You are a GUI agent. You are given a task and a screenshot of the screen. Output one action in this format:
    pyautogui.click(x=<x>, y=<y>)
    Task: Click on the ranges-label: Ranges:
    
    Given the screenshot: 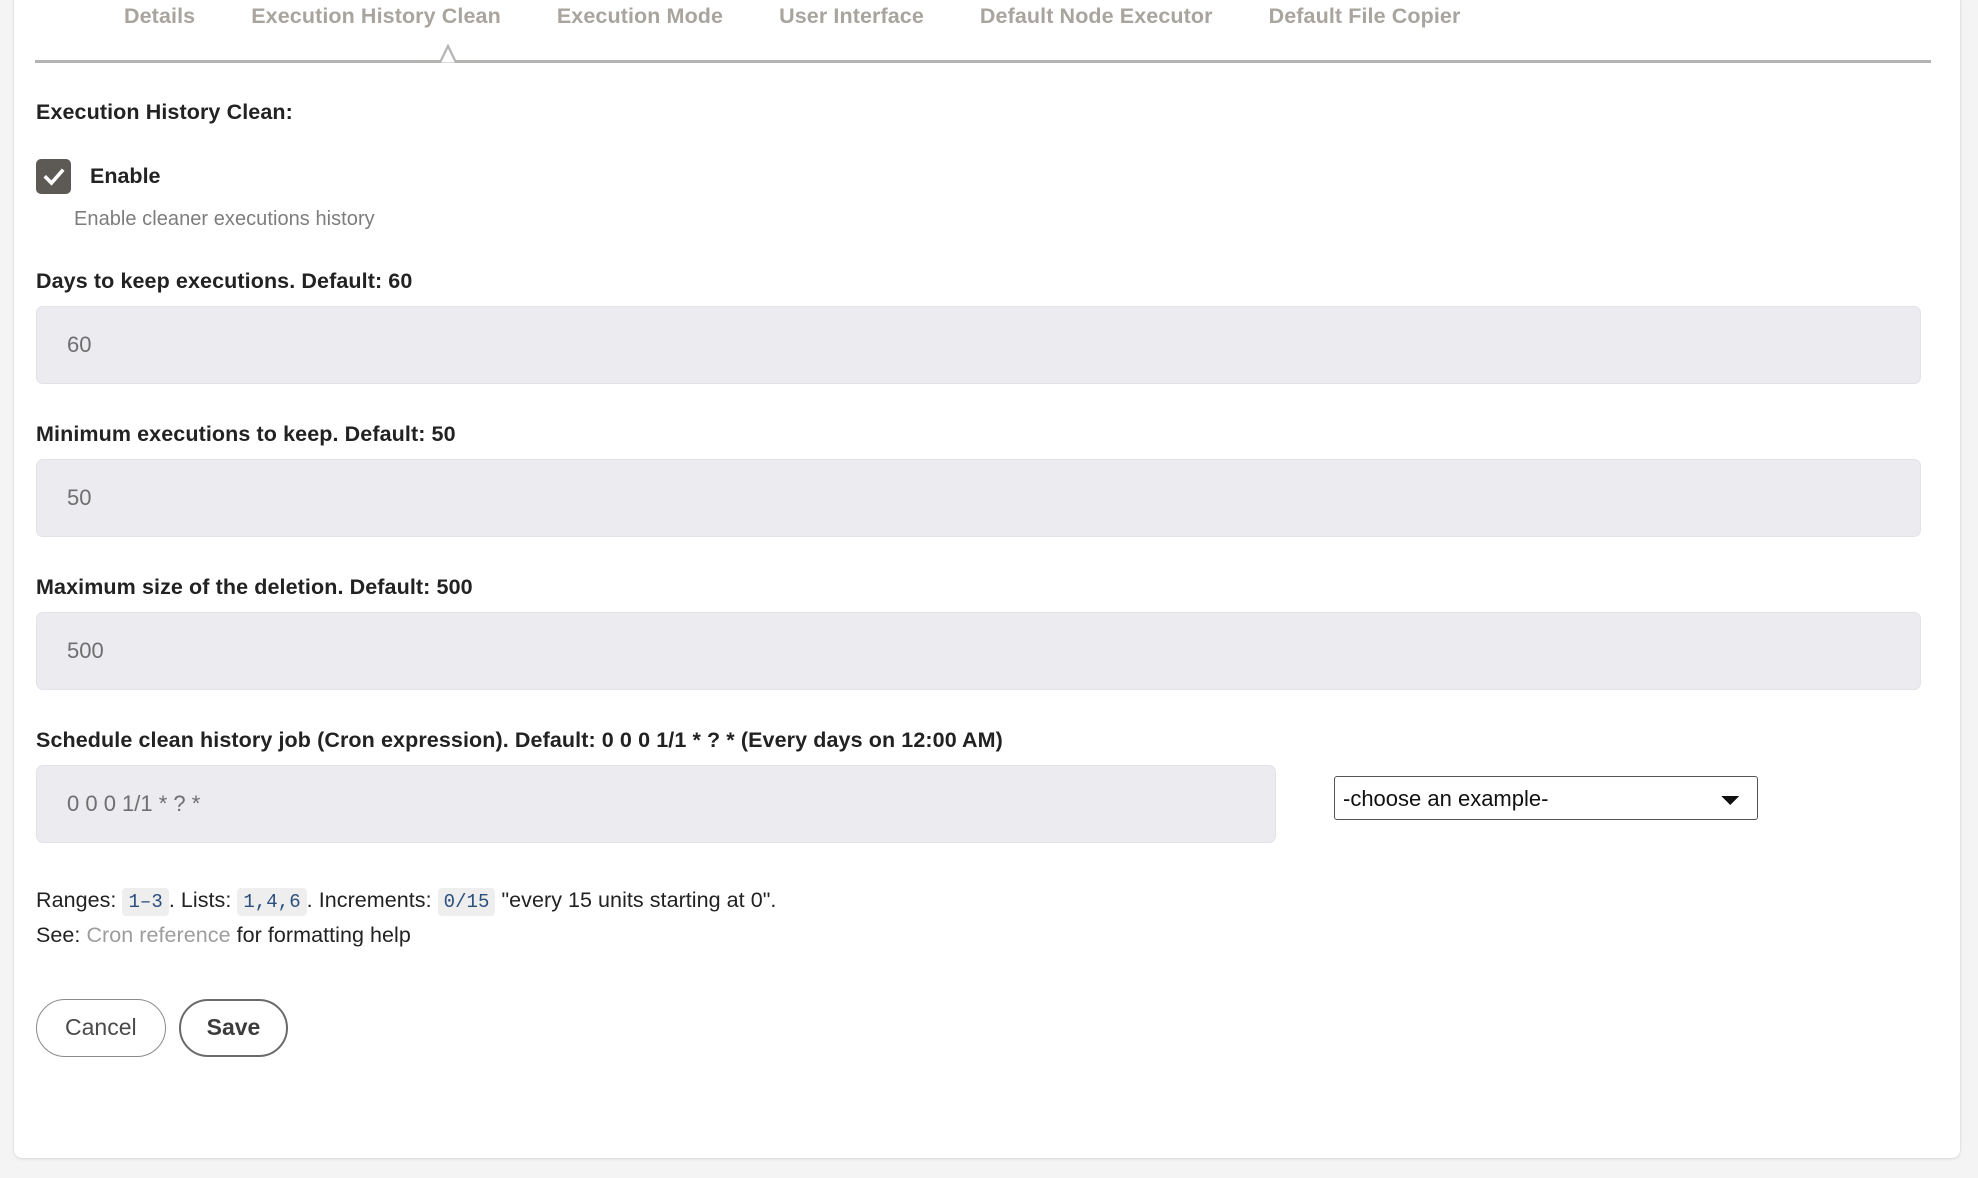 What is the action you would take?
    pyautogui.click(x=76, y=900)
    